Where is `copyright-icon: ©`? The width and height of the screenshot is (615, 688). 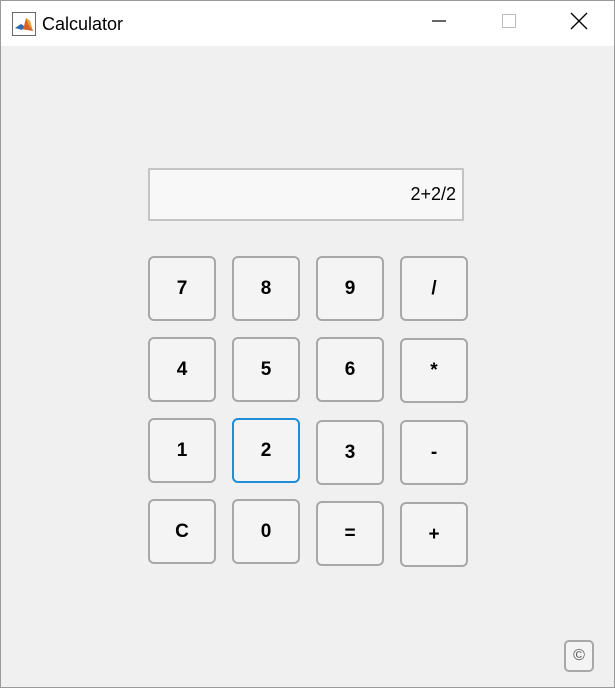
copyright-icon: © is located at coordinates (579, 655).